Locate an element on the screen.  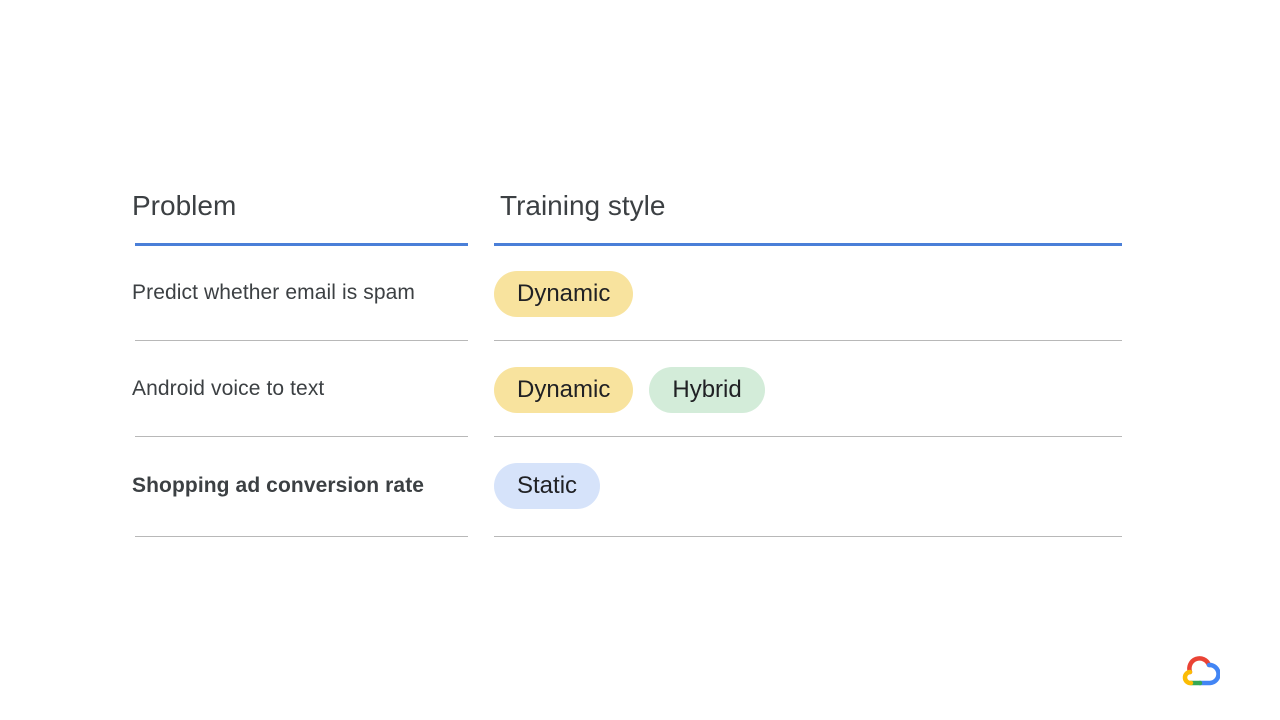
tag-hybrid: Hybrid is located at coordinates (707, 390).